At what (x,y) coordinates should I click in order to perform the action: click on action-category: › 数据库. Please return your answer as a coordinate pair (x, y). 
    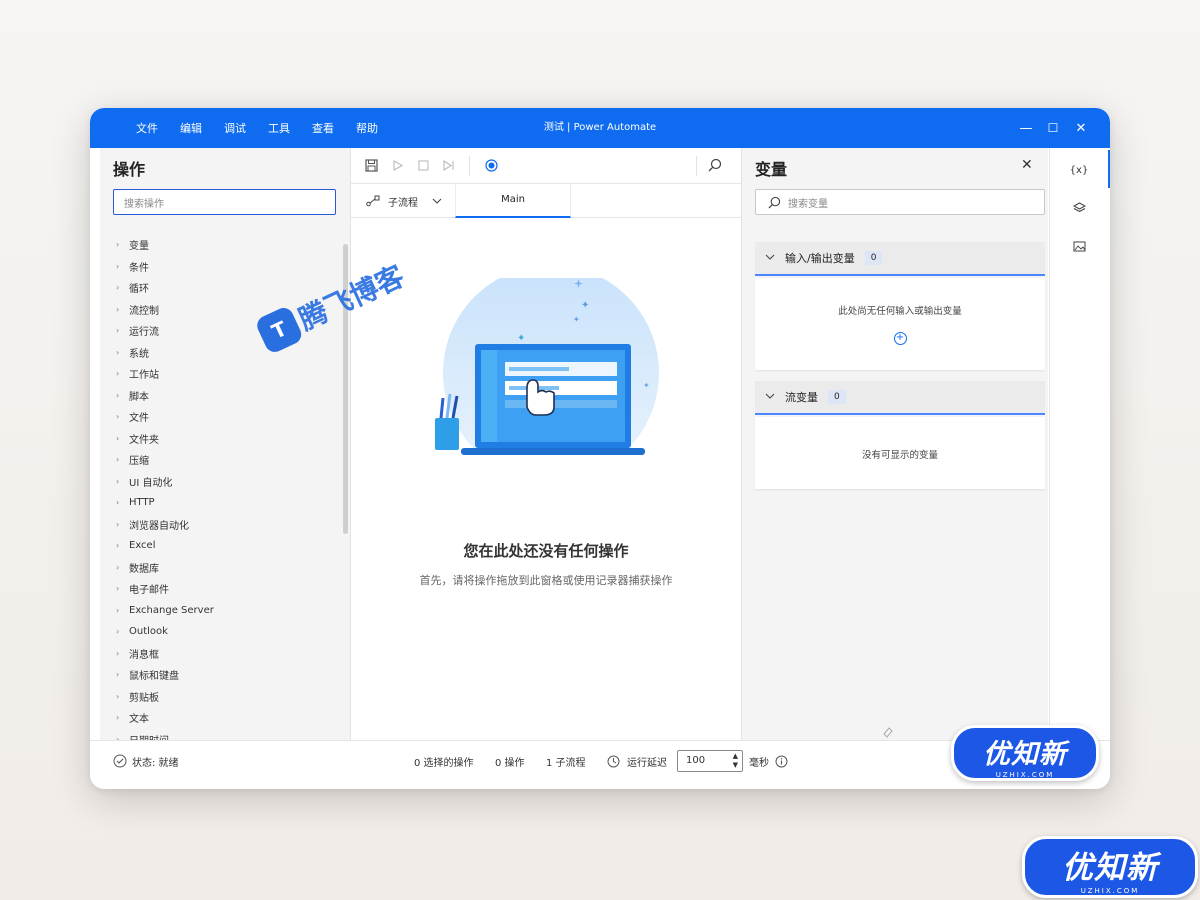
    Looking at the image, I should click on (225, 568).